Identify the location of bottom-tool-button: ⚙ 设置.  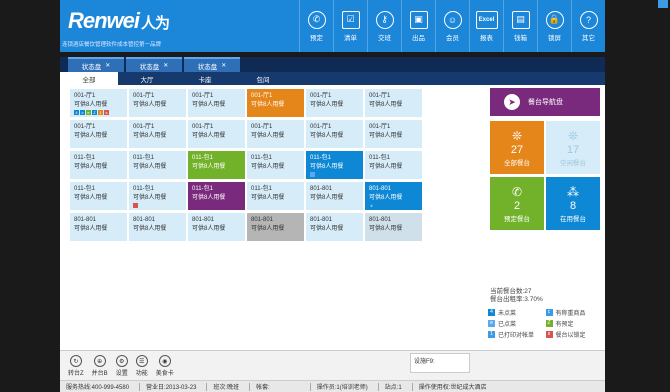
(121, 366).